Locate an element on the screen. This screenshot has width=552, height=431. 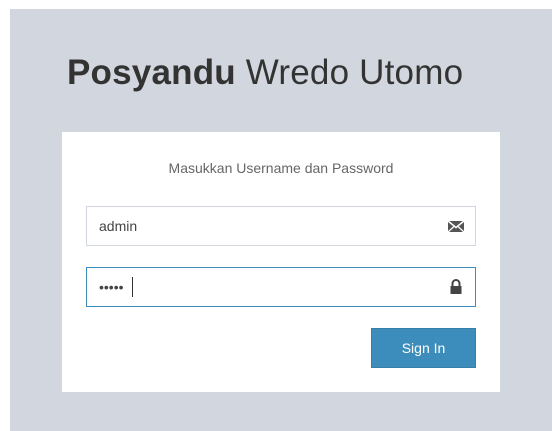
username-input is located at coordinates (257, 226).